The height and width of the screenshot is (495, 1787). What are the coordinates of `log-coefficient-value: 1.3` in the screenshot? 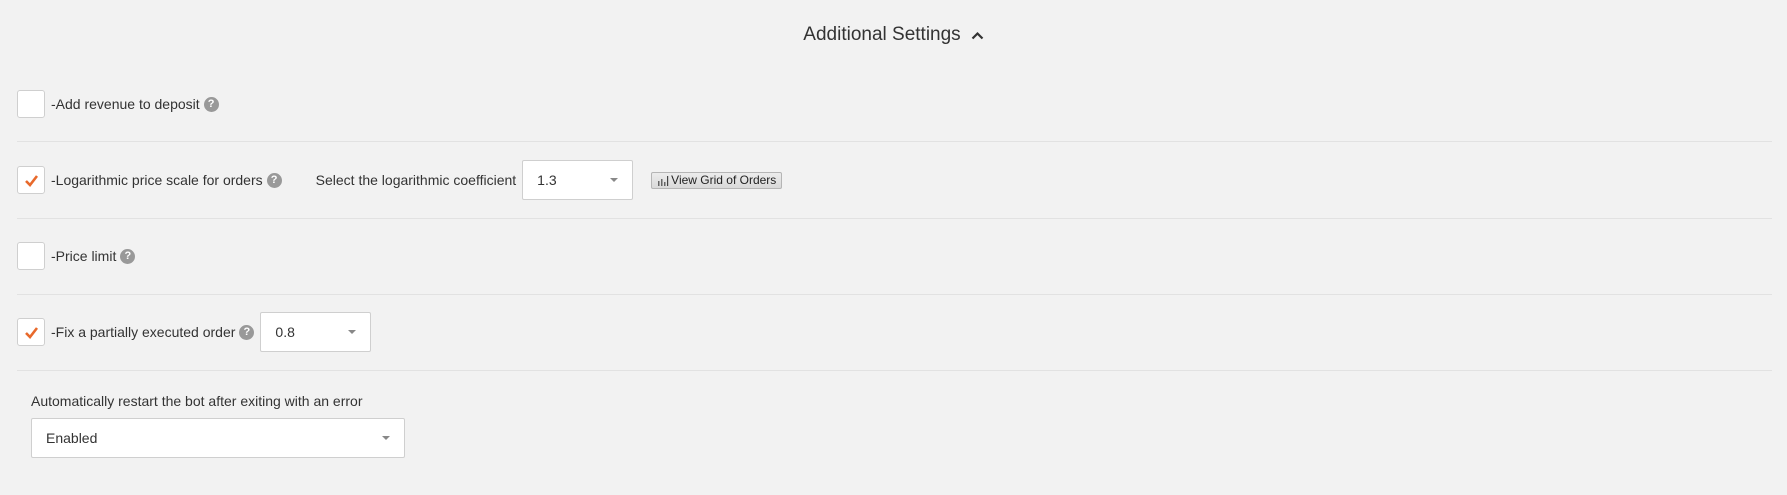 It's located at (547, 180).